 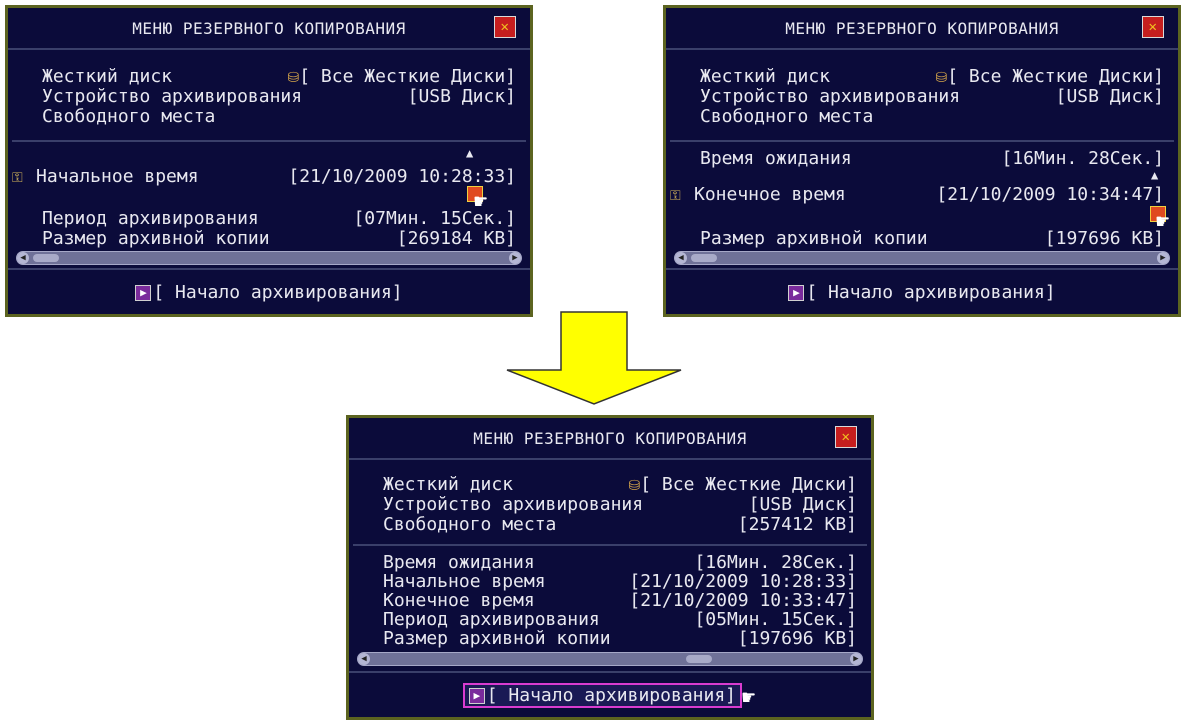 I want to click on wait-time-row: Время ожидания [16Мин. 28Сек.], so click(x=932, y=159).